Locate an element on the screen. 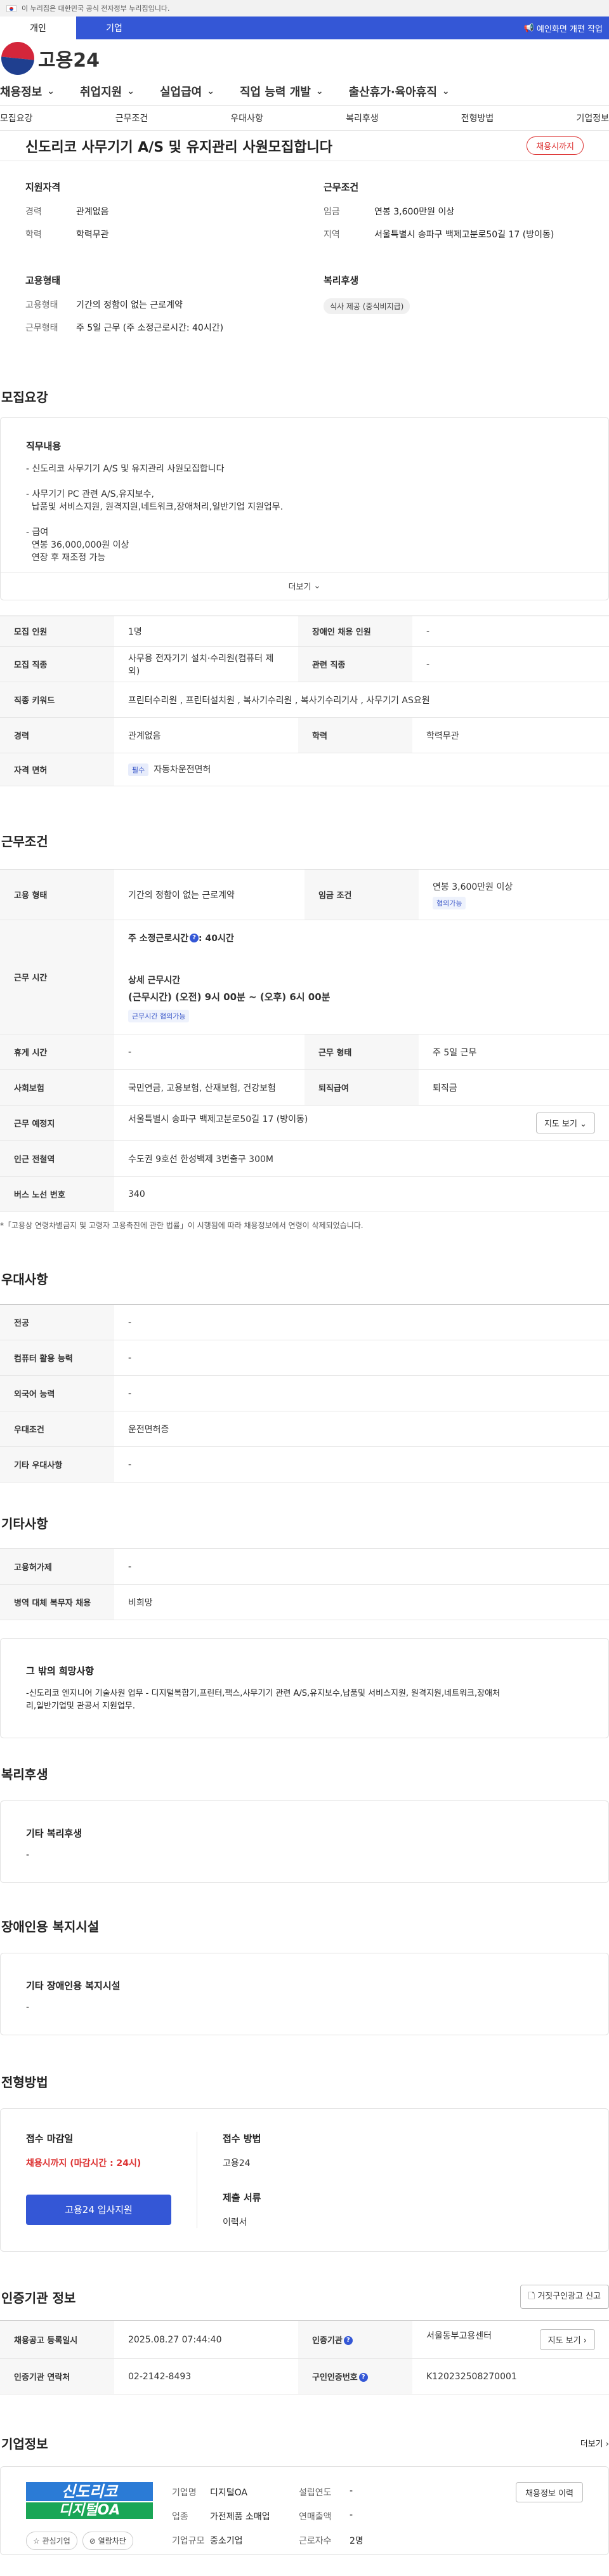 The width and height of the screenshot is (609, 2576). info-key: 기업명 is located at coordinates (184, 2493).